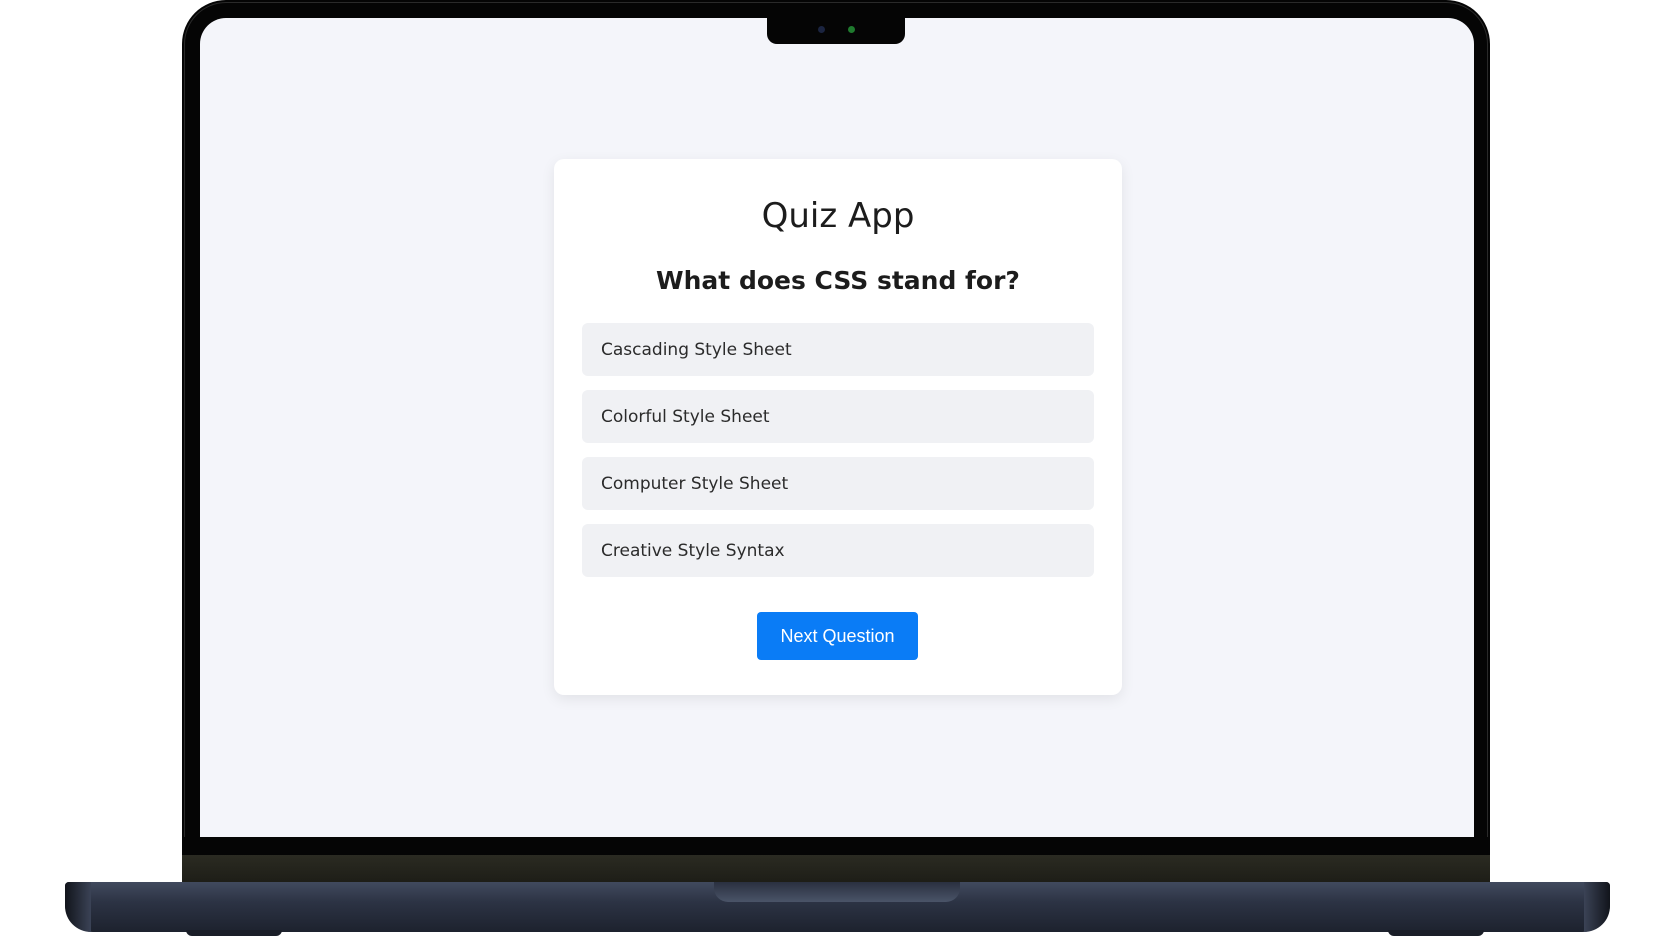  What do you see at coordinates (851, 29) in the screenshot?
I see `camera-indicator-icon` at bounding box center [851, 29].